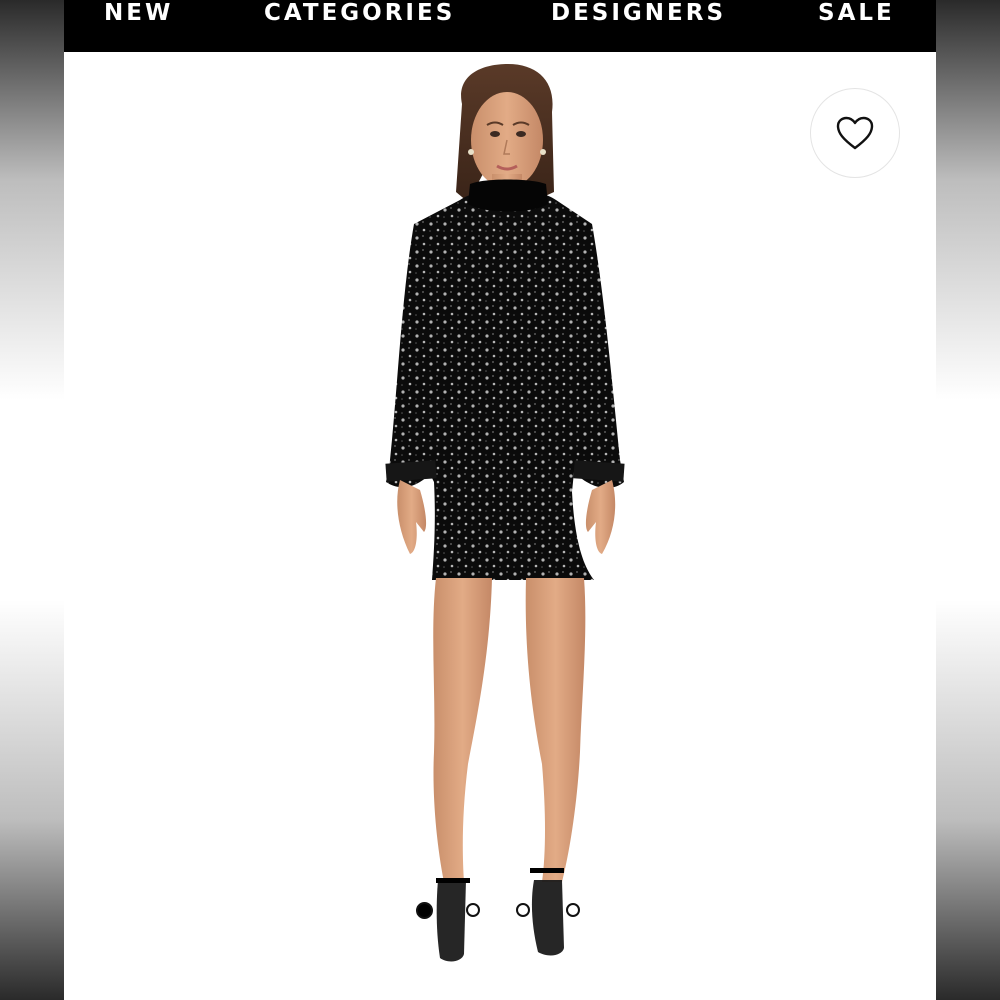 This screenshot has height=1000, width=1000. I want to click on nav-item-designers: DESIGNERS, so click(638, 14).